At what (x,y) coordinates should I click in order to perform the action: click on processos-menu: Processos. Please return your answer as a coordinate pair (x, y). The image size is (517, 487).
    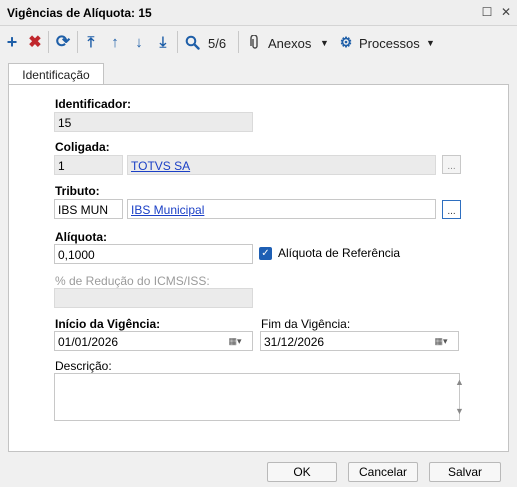
    Looking at the image, I should click on (389, 43).